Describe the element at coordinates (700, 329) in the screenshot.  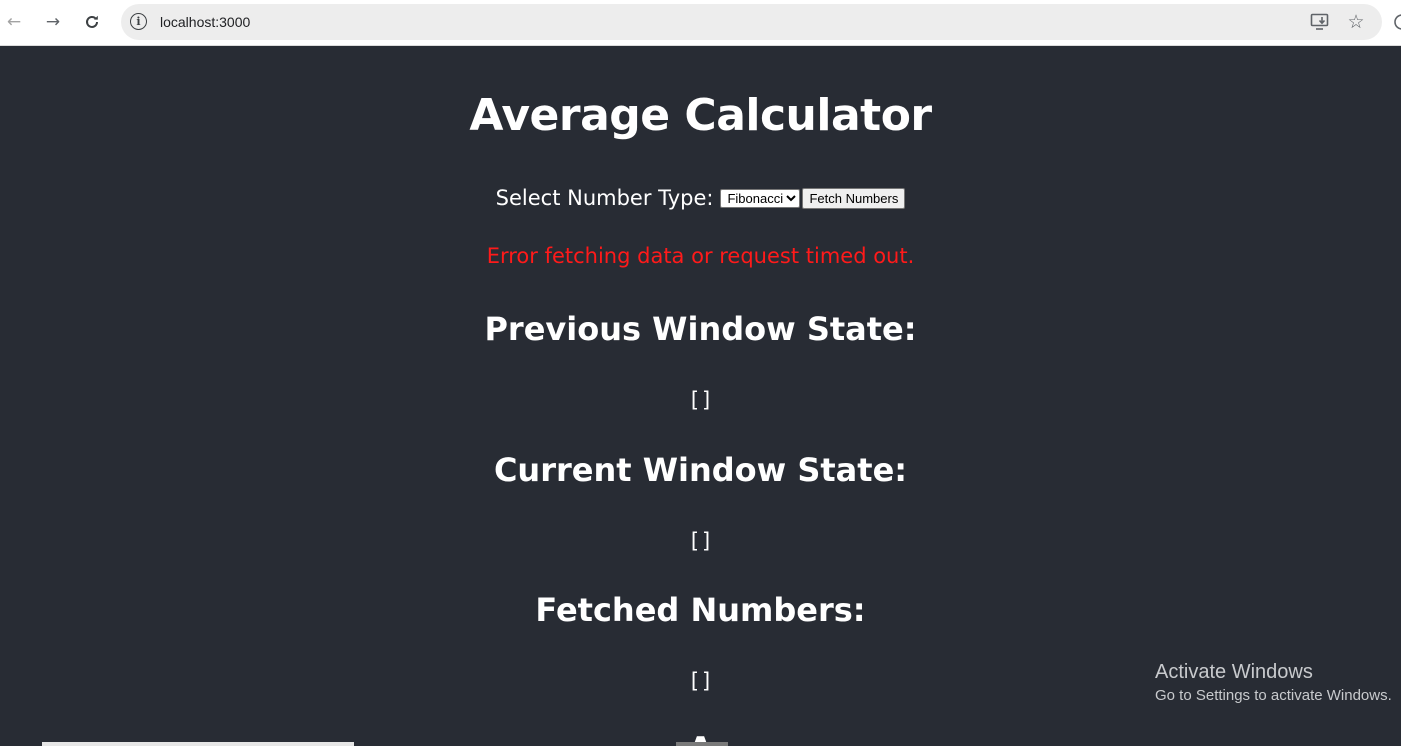
I see `previous-window-heading: Previous Window State:` at that location.